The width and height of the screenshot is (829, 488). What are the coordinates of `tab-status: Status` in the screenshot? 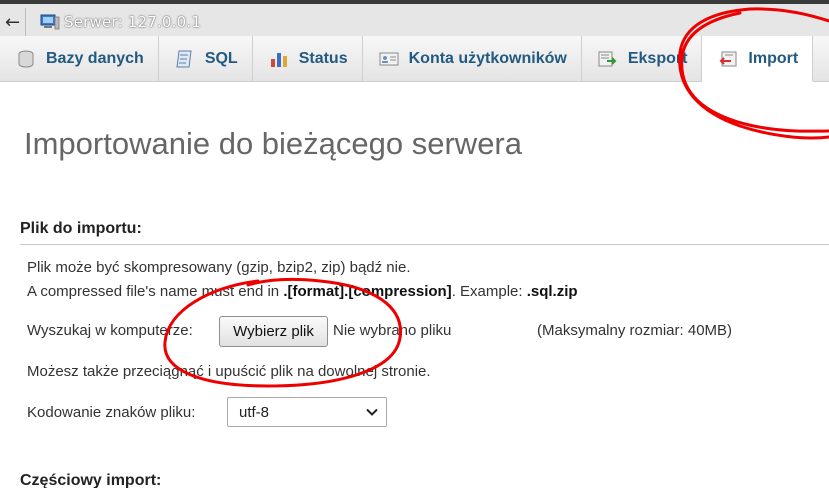 It's located at (308, 59).